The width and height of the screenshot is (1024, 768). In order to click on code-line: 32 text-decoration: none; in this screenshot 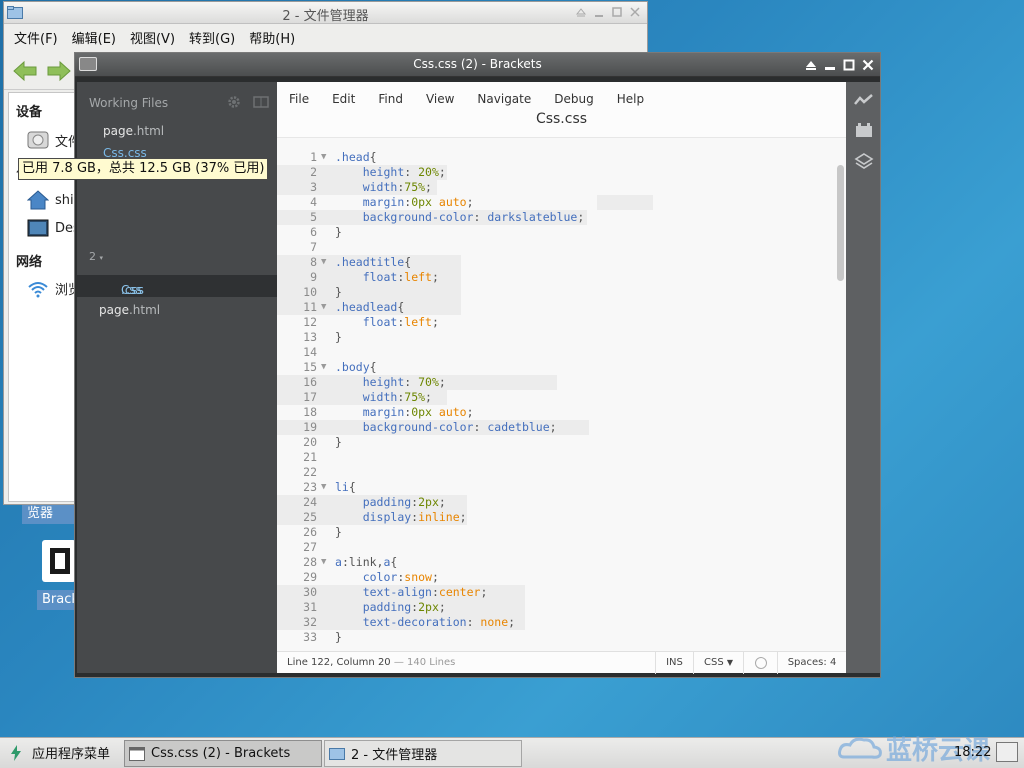, I will do `click(557, 622)`.